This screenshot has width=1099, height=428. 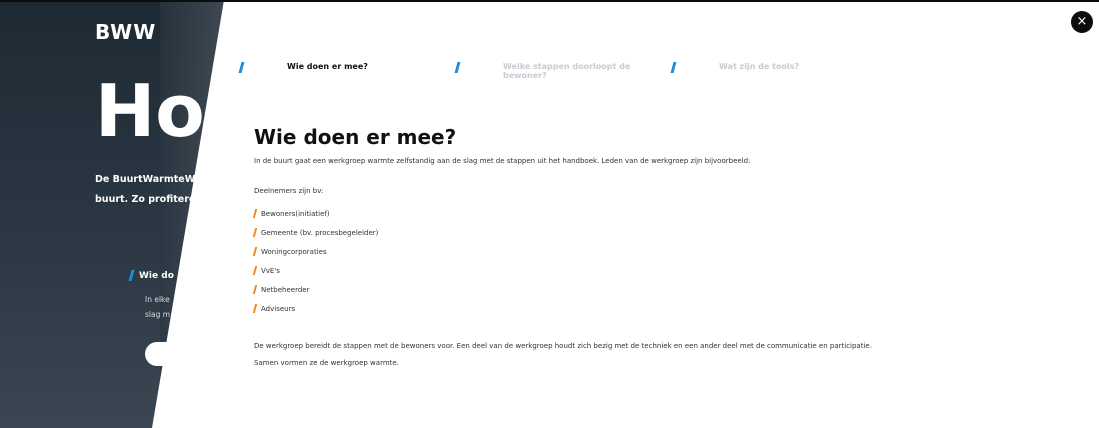 What do you see at coordinates (573, 213) in the screenshot?
I see `list-item: Bewoners(initiatief)` at bounding box center [573, 213].